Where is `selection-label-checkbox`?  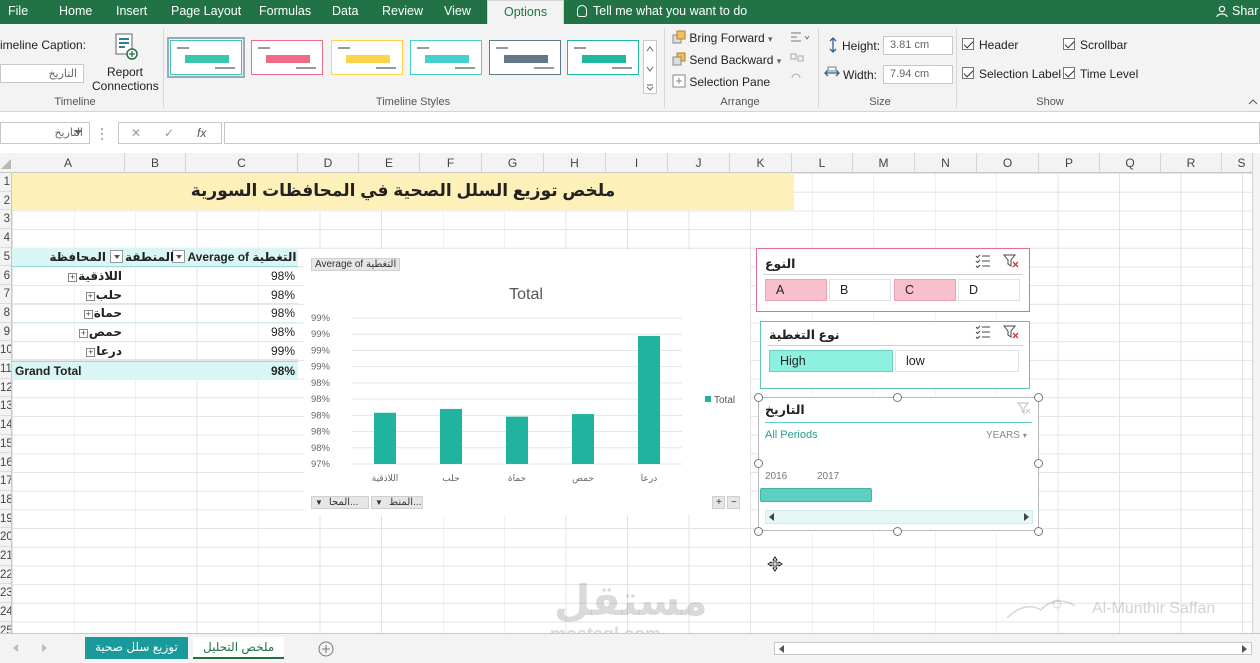 selection-label-checkbox is located at coordinates (968, 73).